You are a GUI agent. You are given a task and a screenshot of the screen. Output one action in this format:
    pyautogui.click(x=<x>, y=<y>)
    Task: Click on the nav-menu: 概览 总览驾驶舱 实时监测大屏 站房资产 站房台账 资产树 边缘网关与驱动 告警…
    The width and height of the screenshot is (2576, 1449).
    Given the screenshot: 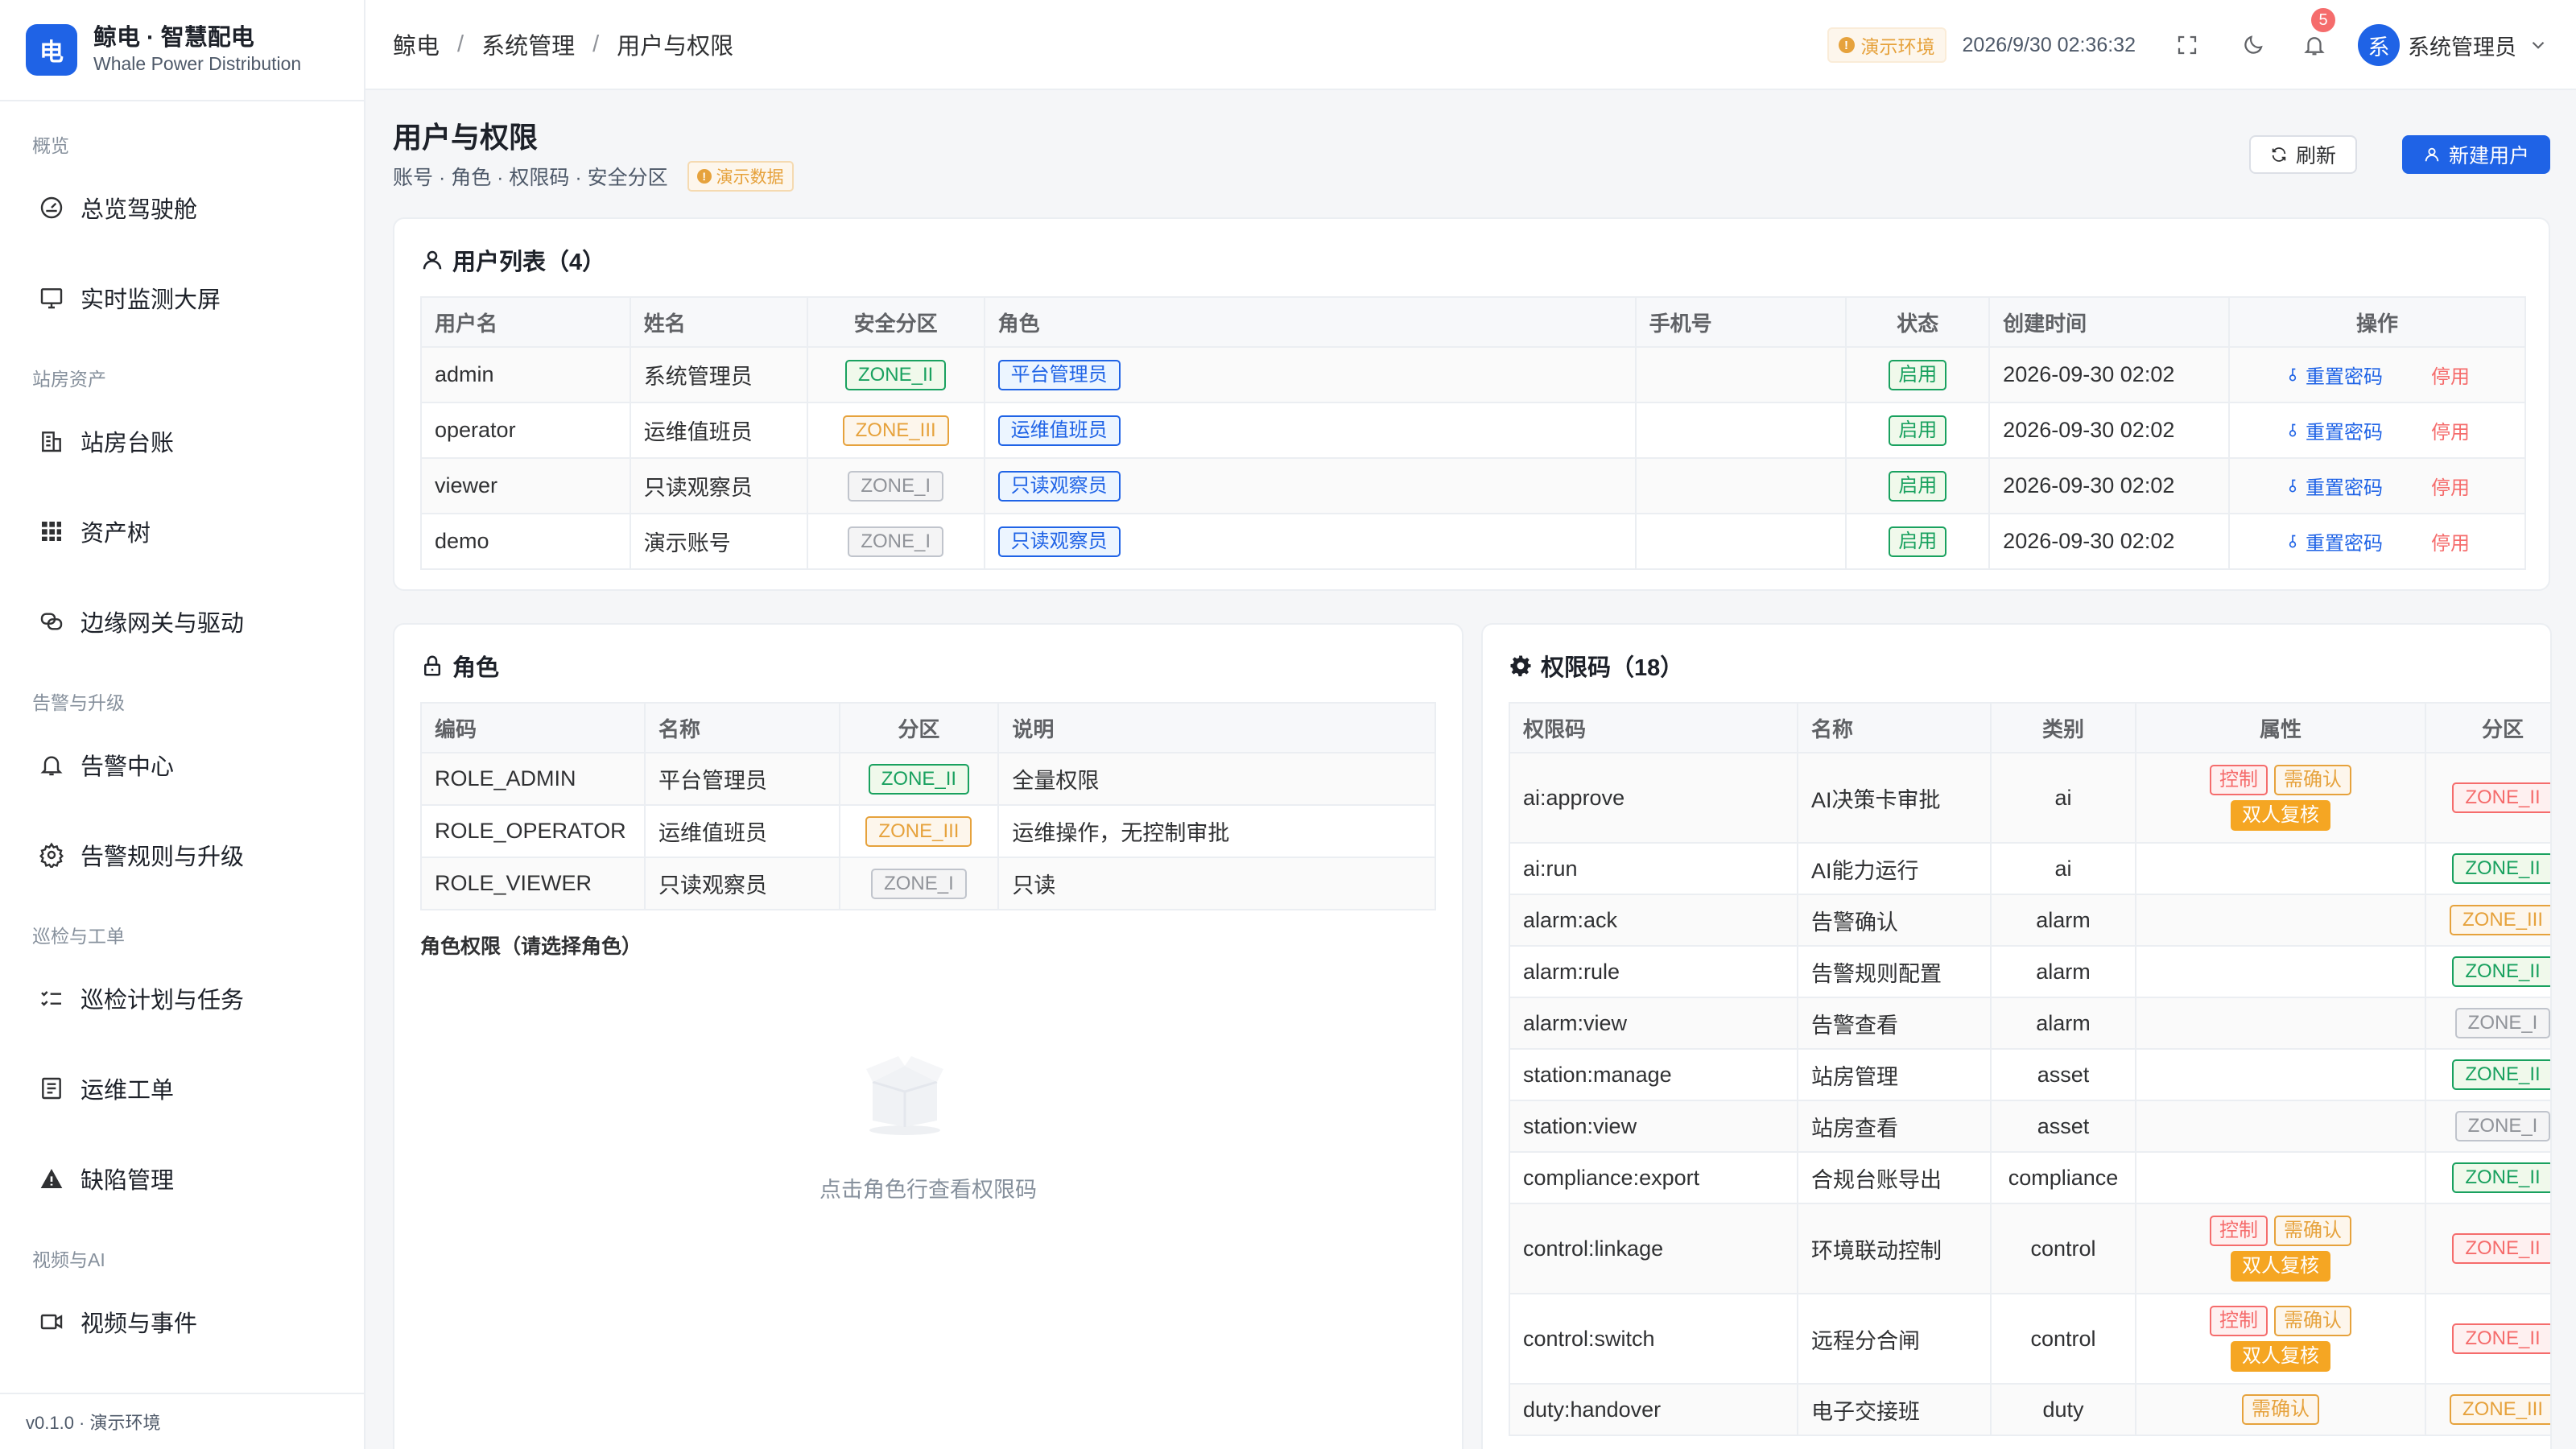 What is the action you would take?
    pyautogui.click(x=182, y=734)
    